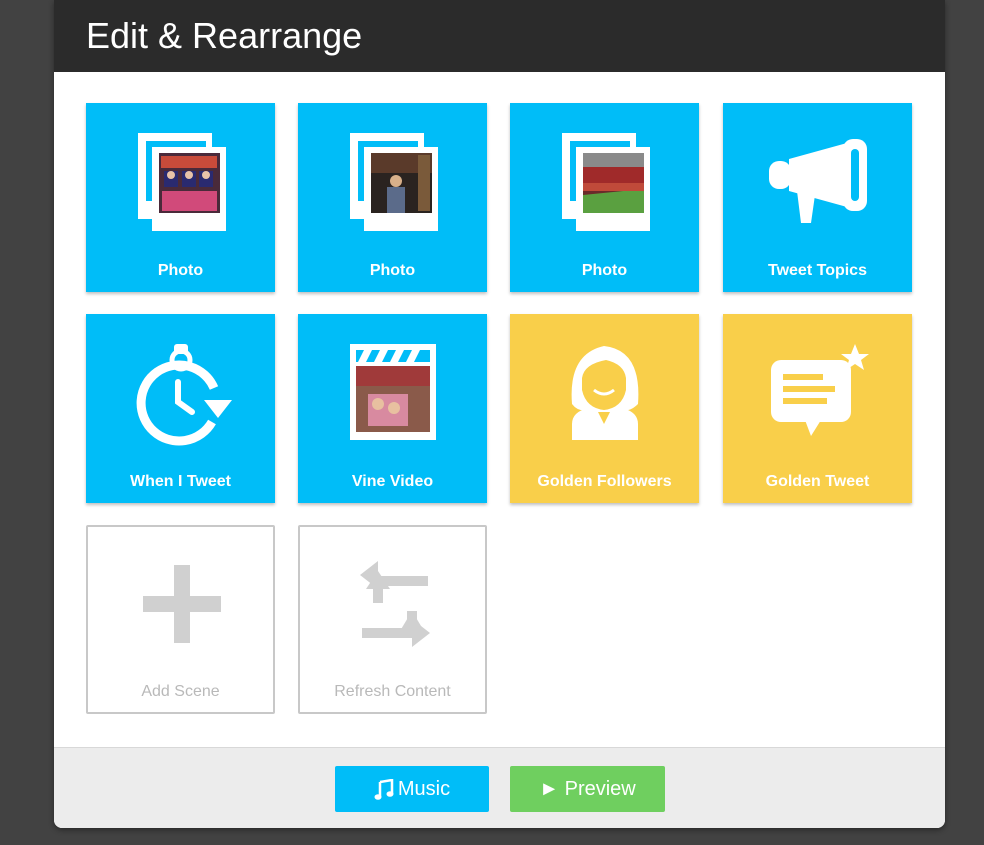 This screenshot has width=984, height=845. Describe the element at coordinates (817, 270) in the screenshot. I see `tile-label: Tweet Topics` at that location.